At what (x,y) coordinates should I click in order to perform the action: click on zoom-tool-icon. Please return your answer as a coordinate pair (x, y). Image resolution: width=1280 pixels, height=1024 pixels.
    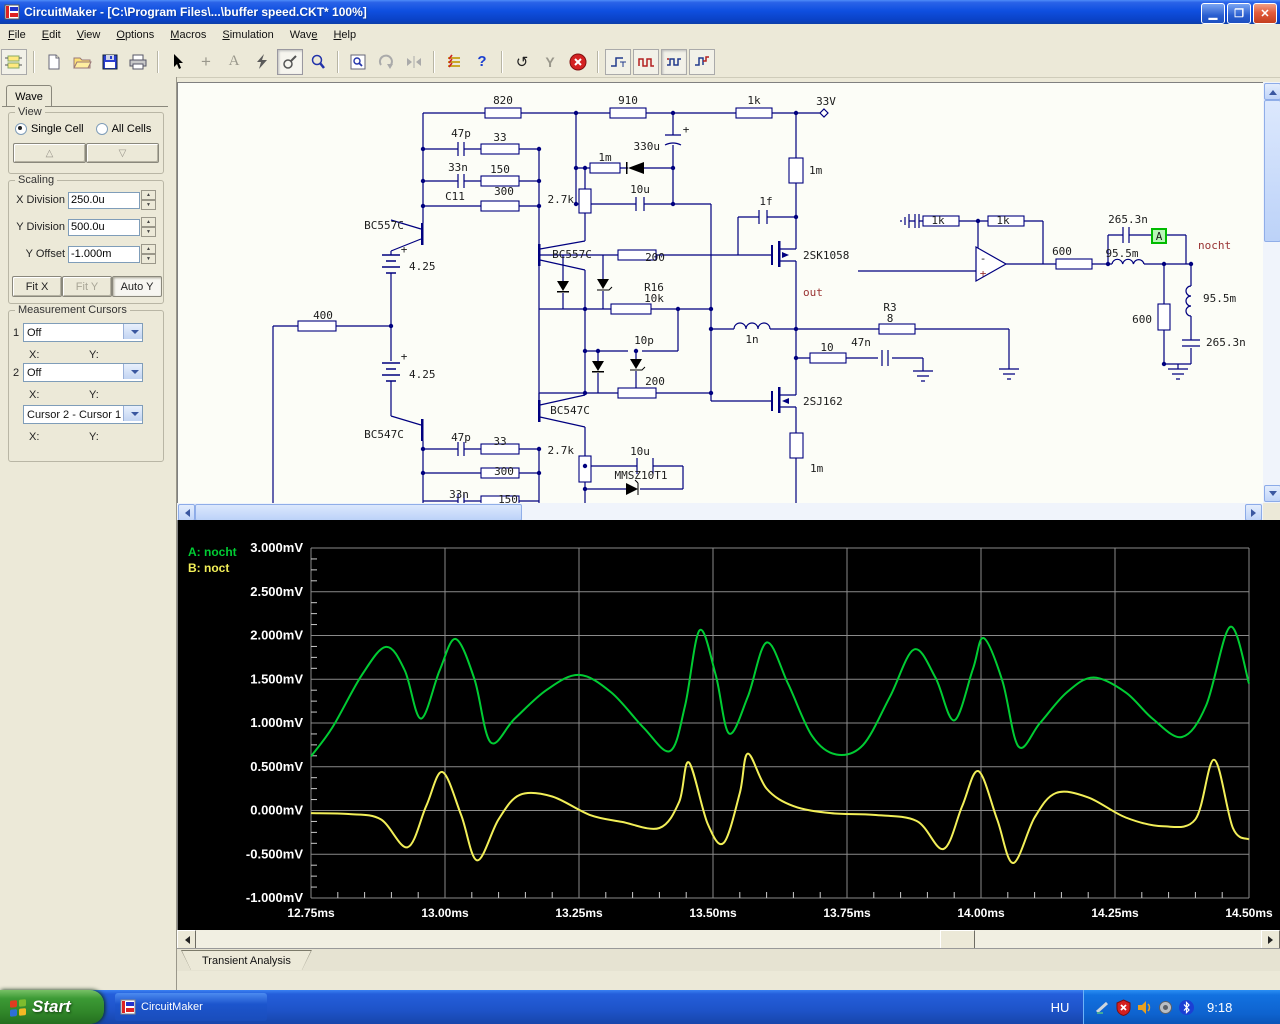
    Looking at the image, I should click on (318, 62).